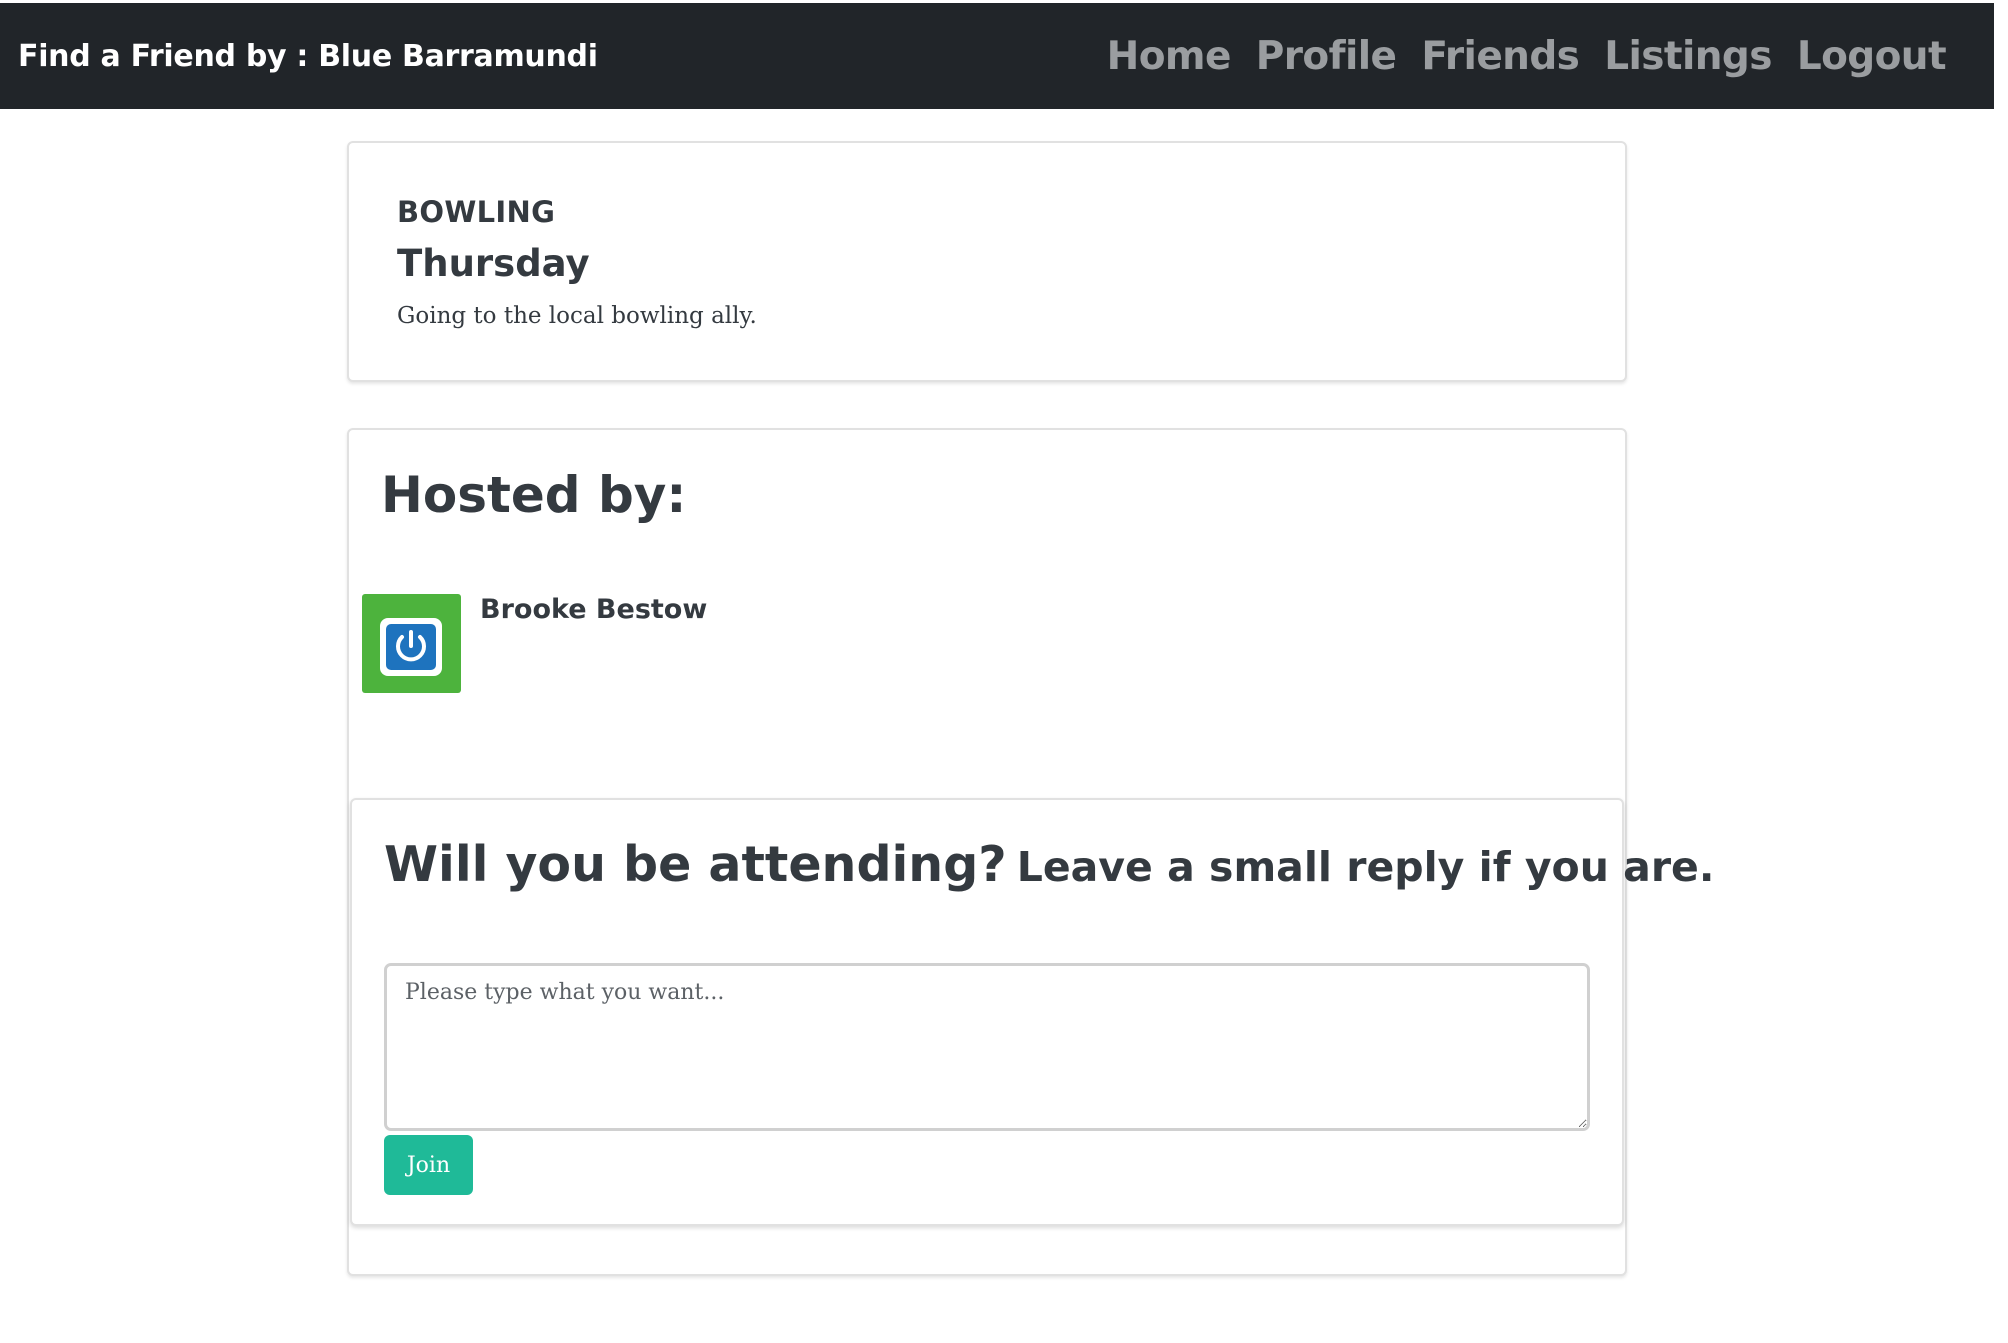 The width and height of the screenshot is (2008, 1343). I want to click on avatar-frame, so click(411, 647).